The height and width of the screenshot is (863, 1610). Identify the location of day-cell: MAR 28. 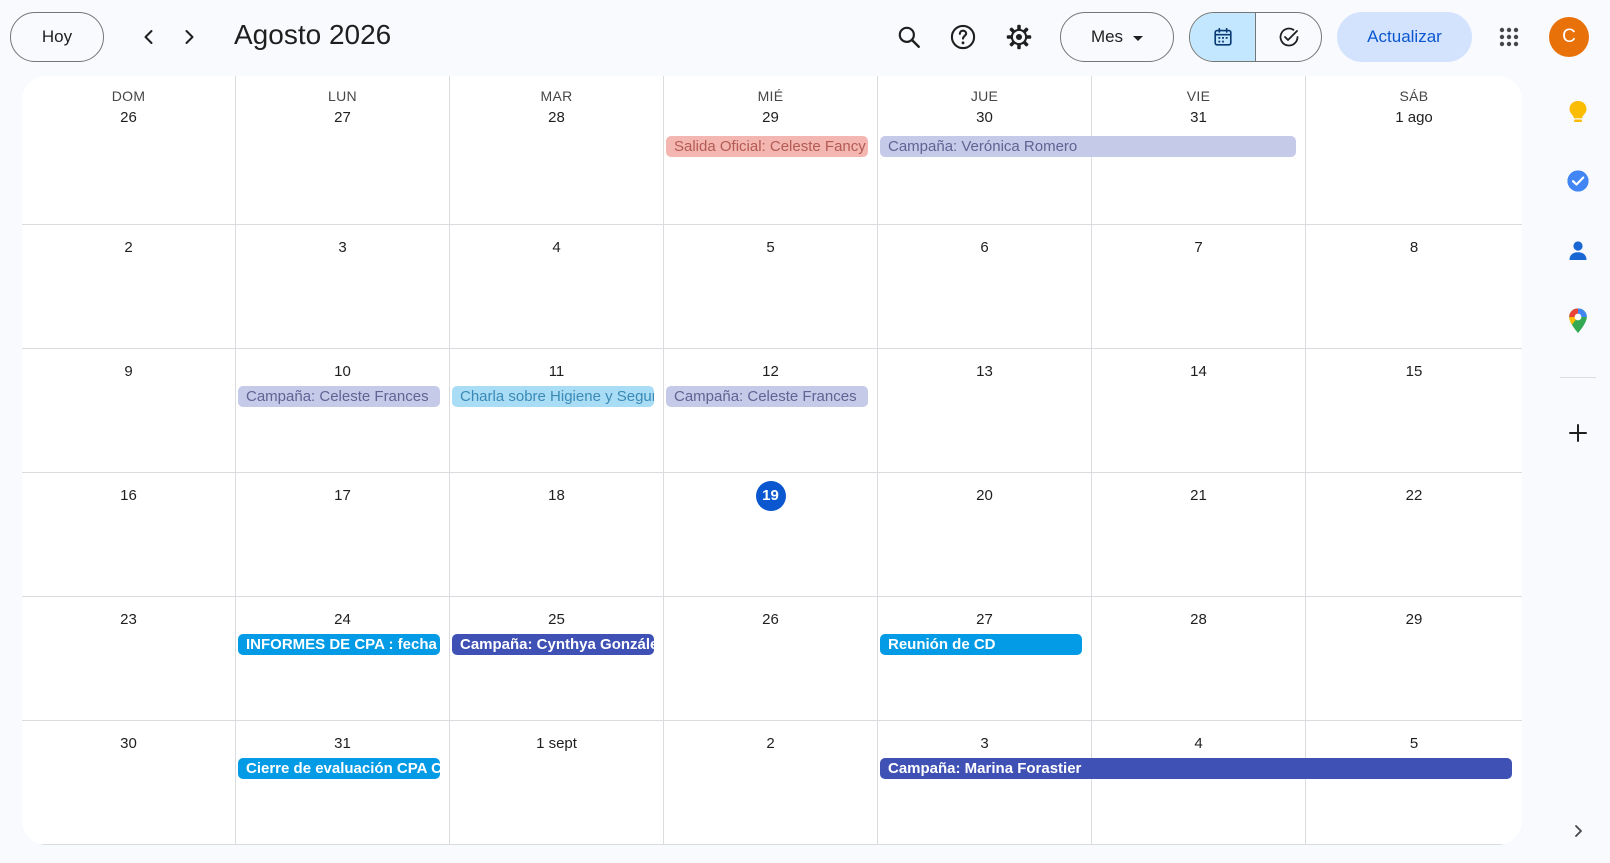
(557, 150).